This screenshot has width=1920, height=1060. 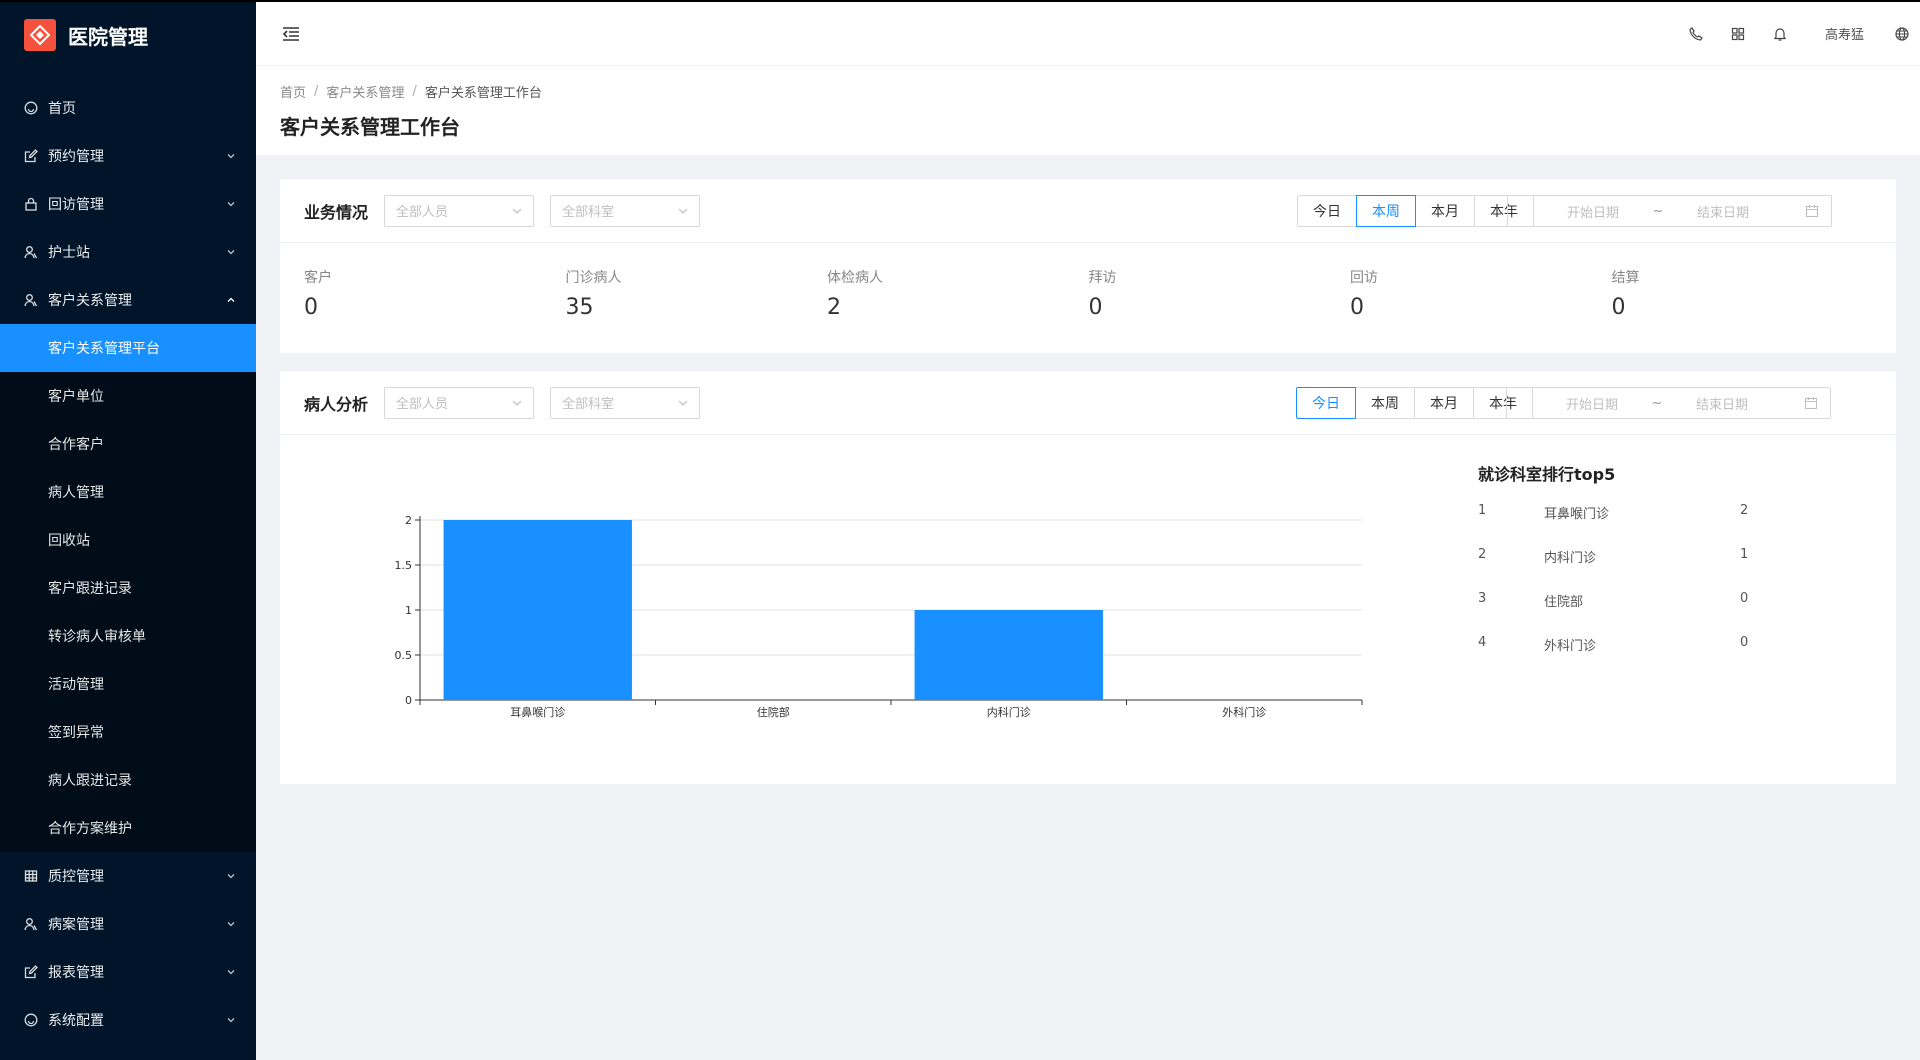 I want to click on x-tick-label: 住院部, so click(x=773, y=712).